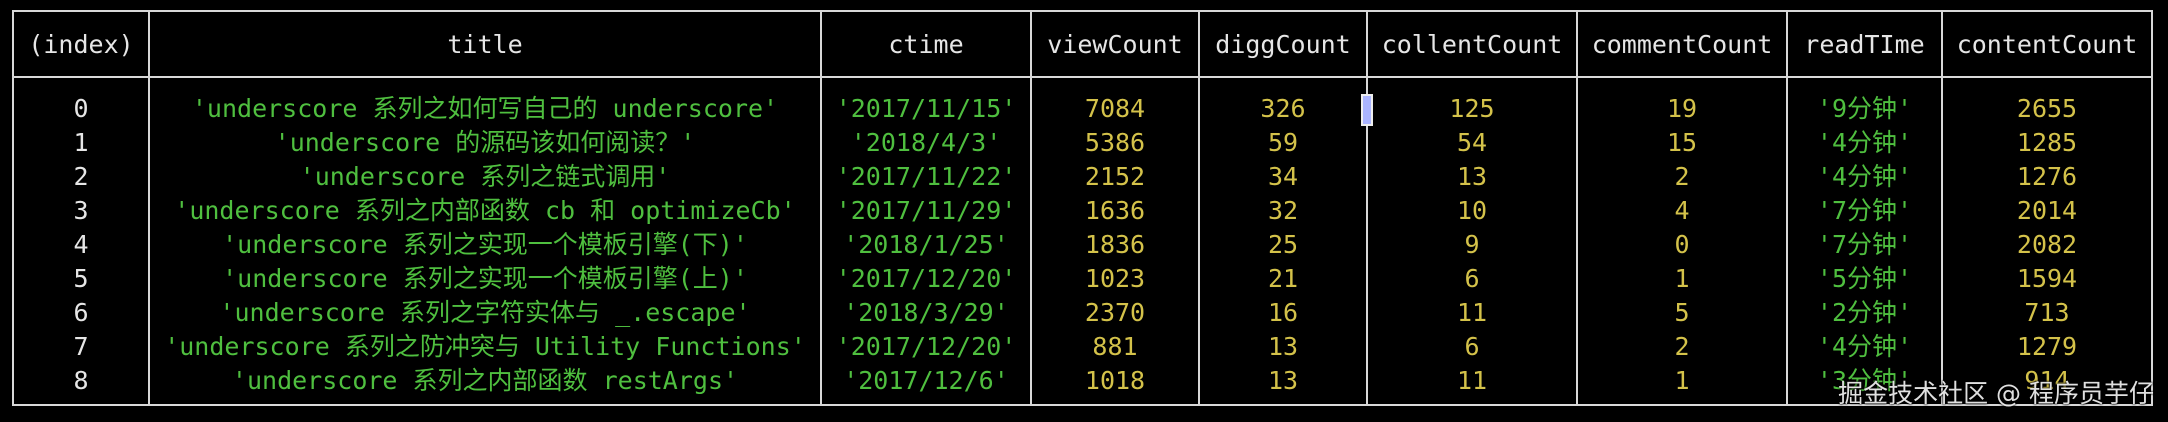 The width and height of the screenshot is (2168, 422). I want to click on cell-title: 'underscore 系列之链式调用', so click(485, 177).